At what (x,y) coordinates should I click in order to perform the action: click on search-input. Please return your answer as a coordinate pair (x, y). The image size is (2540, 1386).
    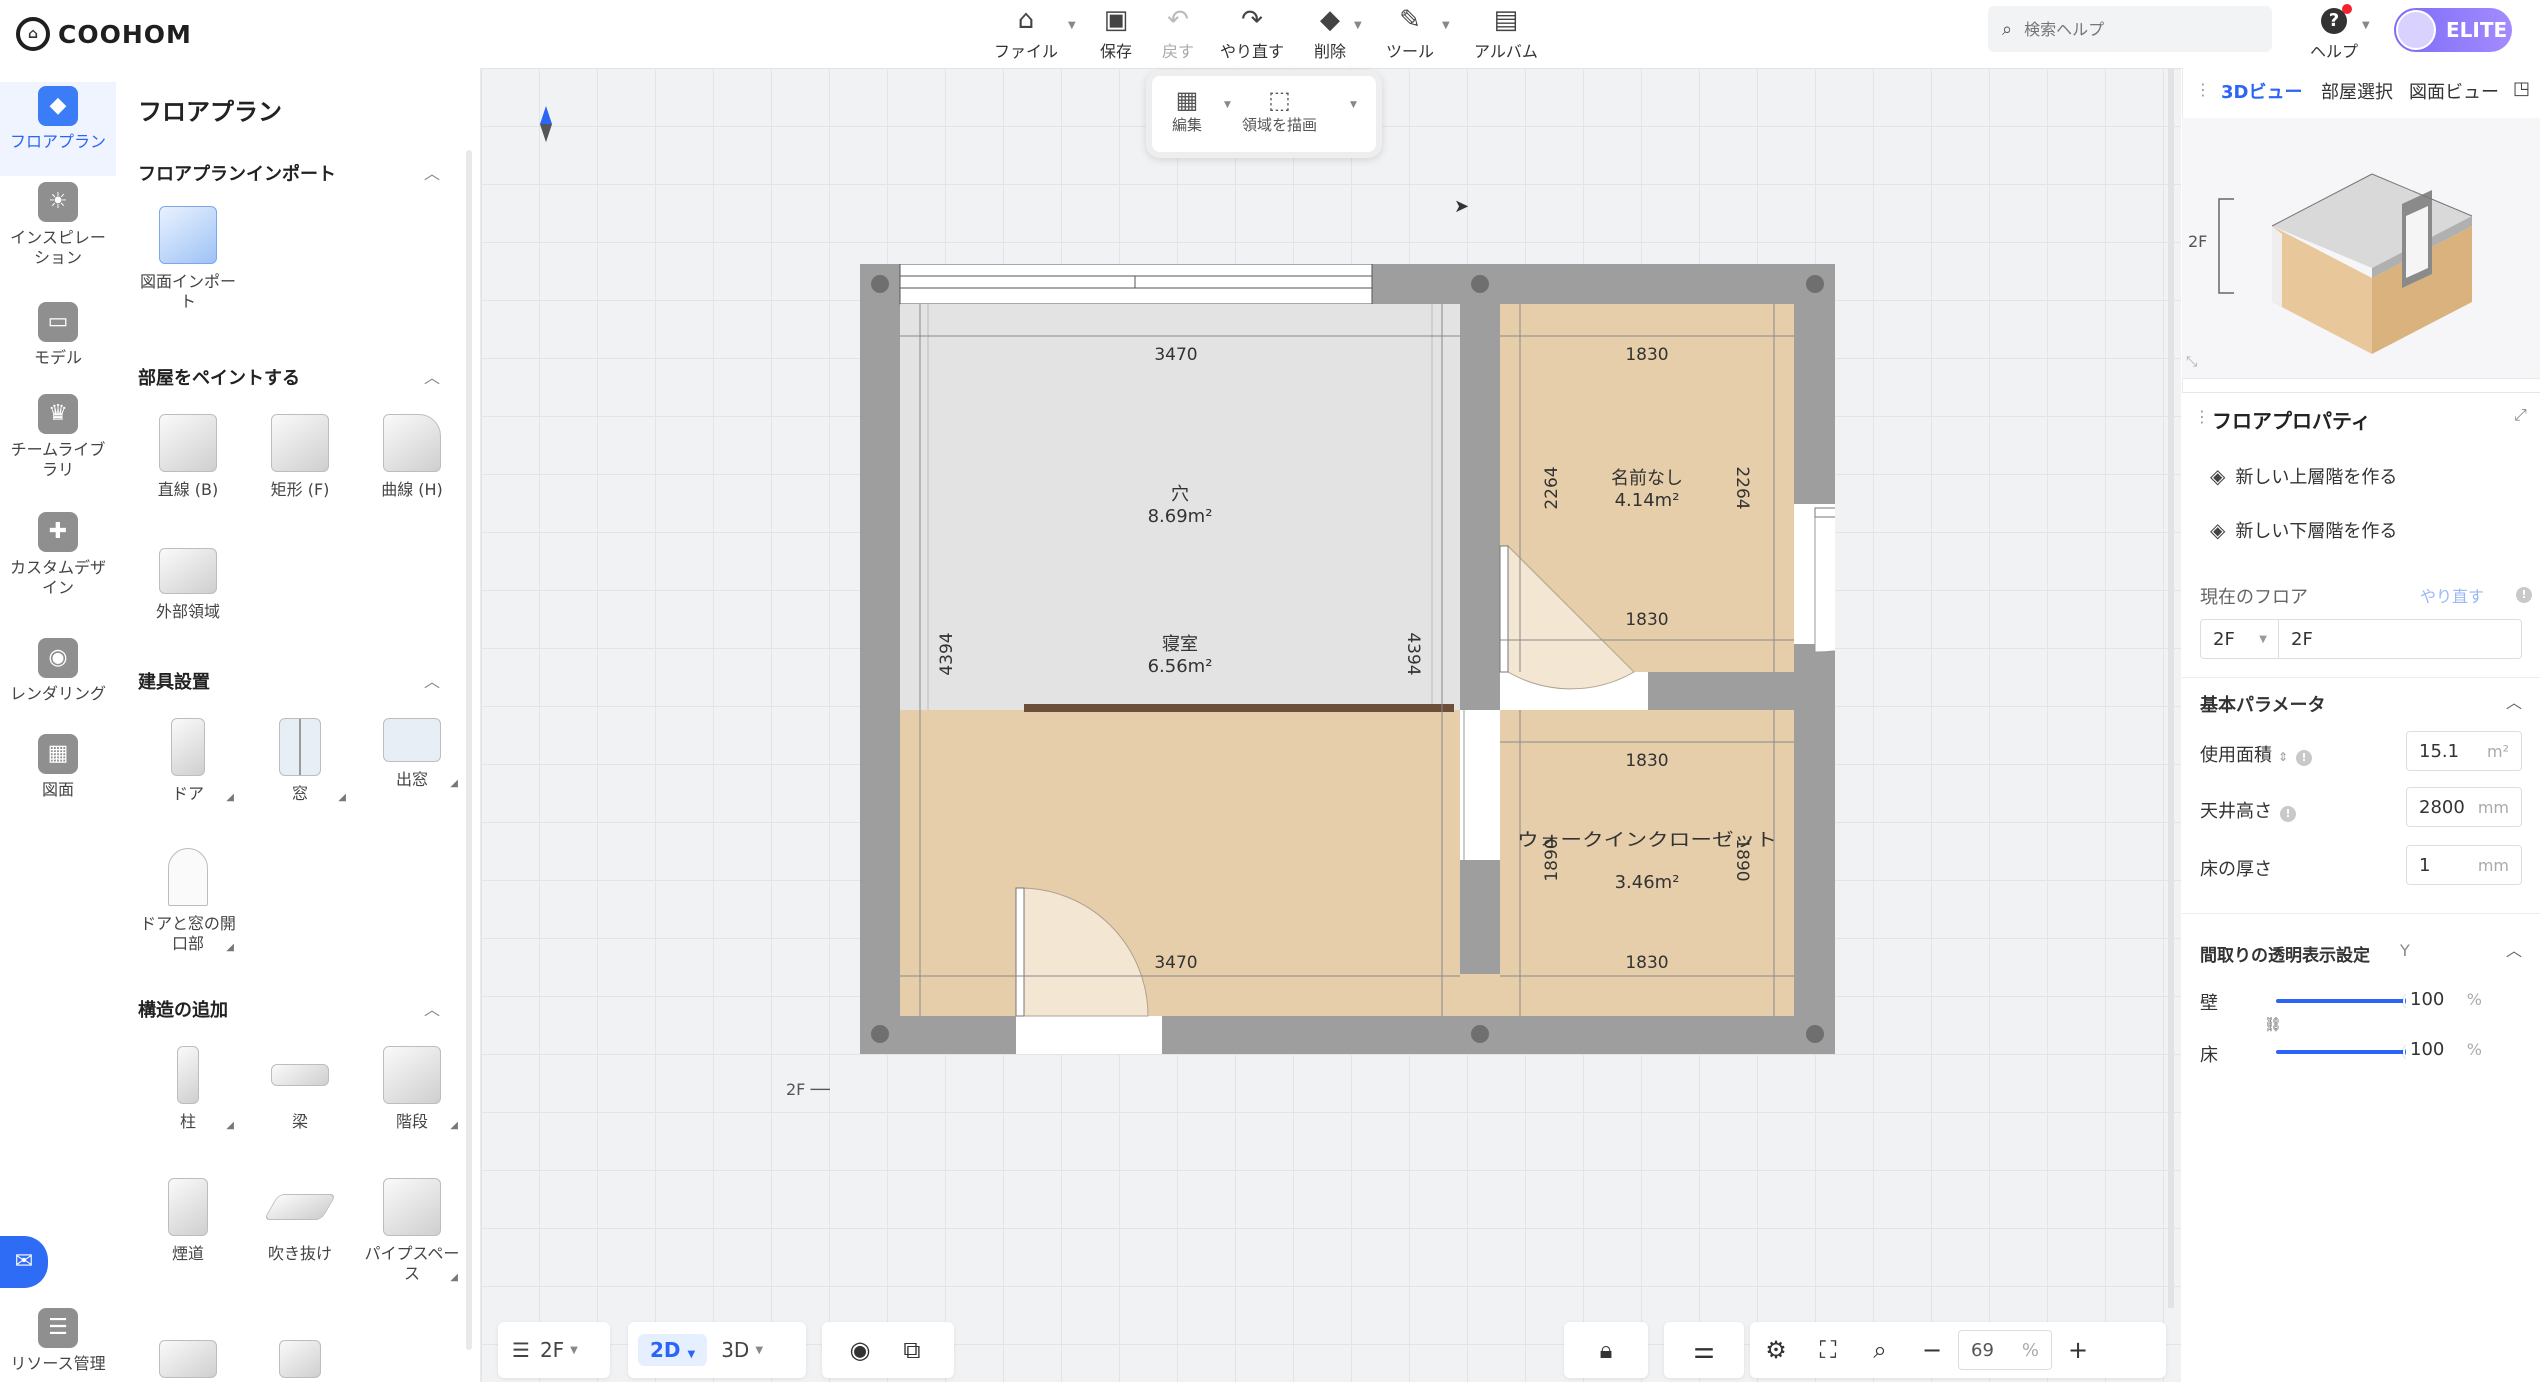
    Looking at the image, I should click on (2134, 29).